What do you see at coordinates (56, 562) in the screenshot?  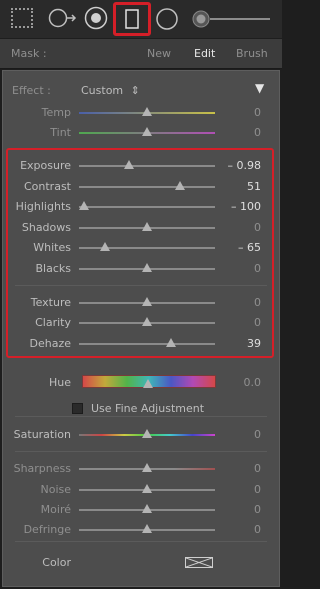 I see `color-label: Color` at bounding box center [56, 562].